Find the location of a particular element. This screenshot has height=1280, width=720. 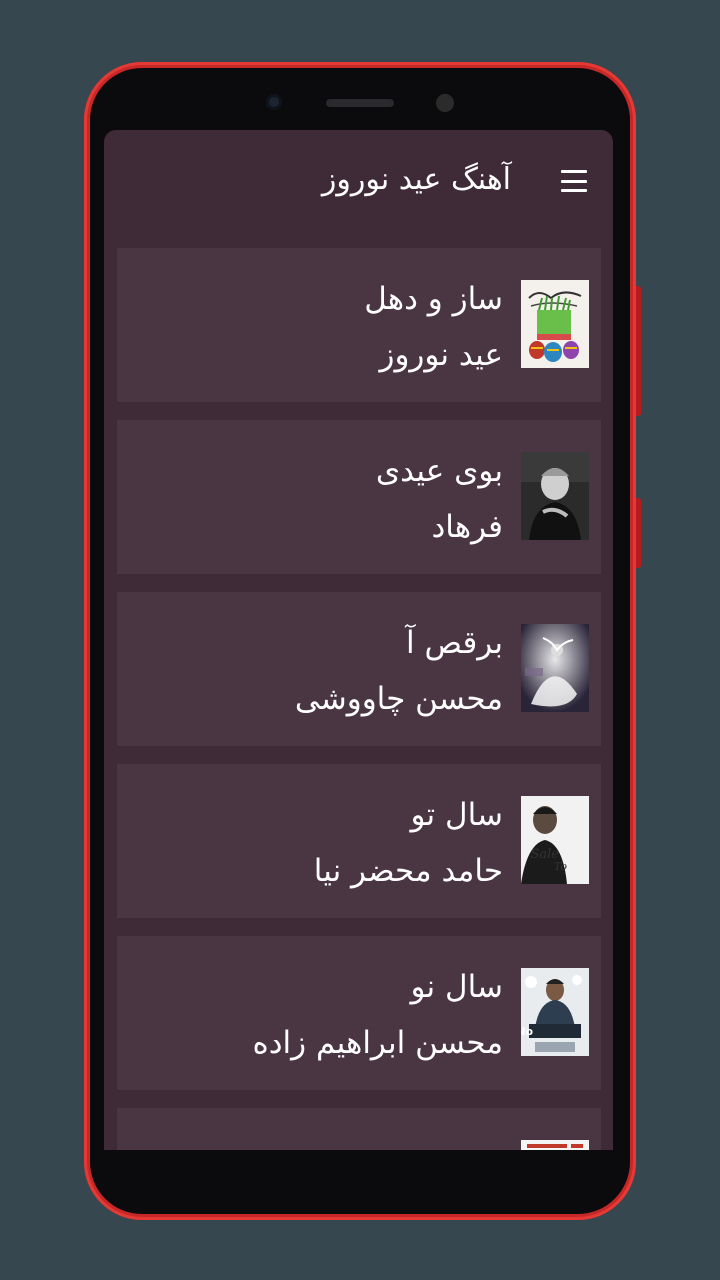

volume-button is located at coordinates (638, 351).